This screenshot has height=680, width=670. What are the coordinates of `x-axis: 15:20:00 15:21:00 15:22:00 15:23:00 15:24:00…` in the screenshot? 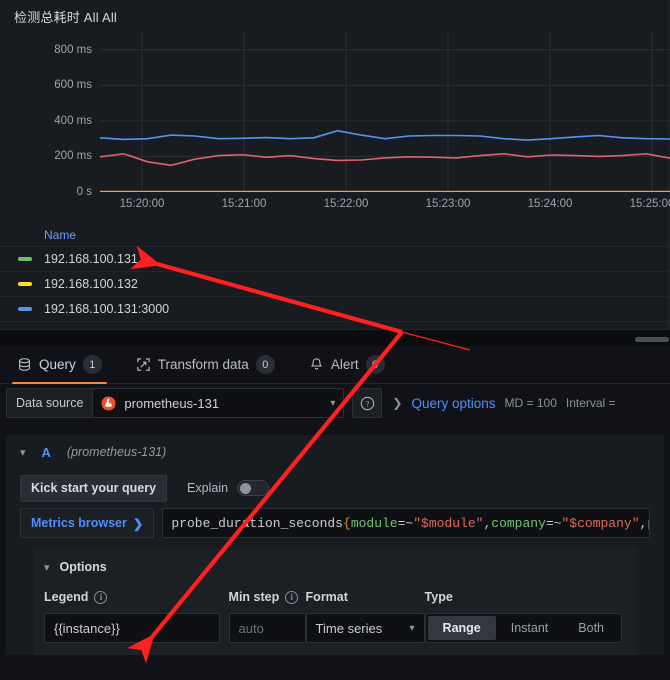 It's located at (385, 205).